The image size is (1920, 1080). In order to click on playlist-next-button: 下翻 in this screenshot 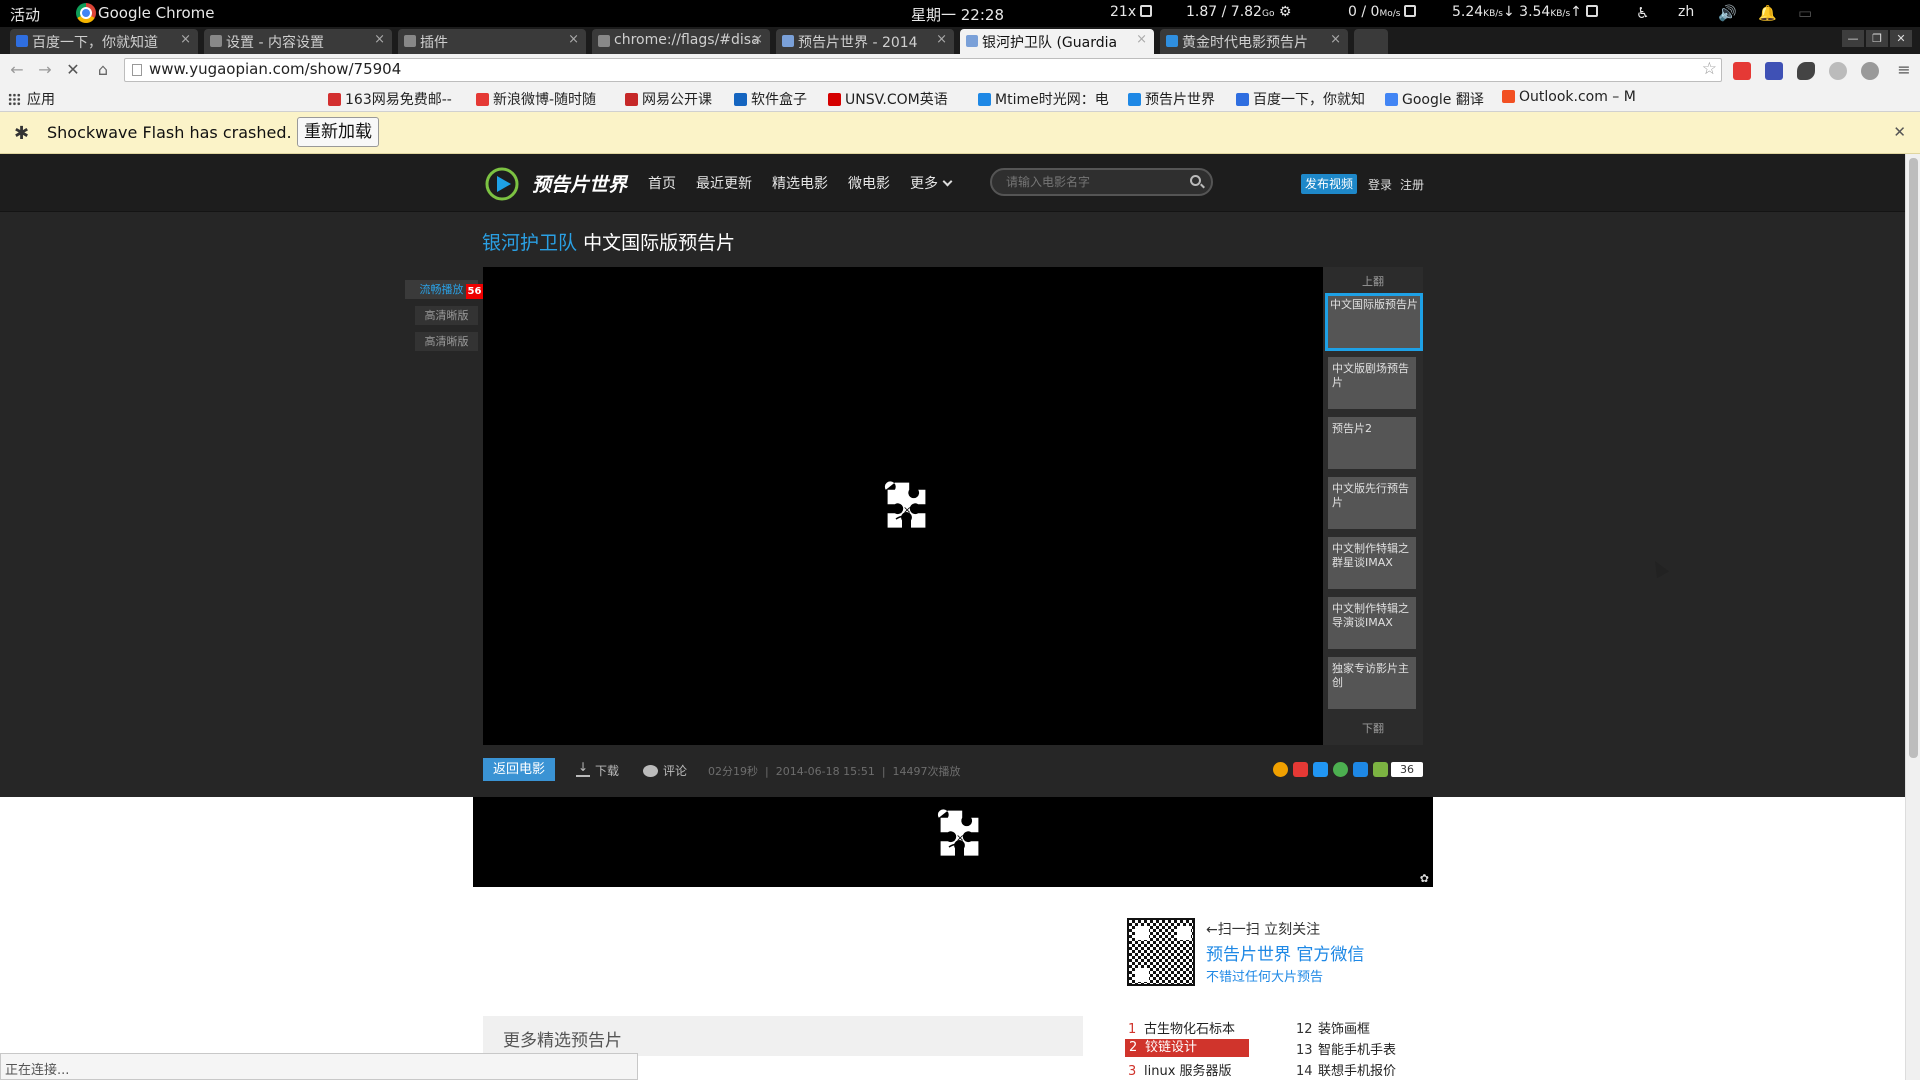, I will do `click(1373, 728)`.